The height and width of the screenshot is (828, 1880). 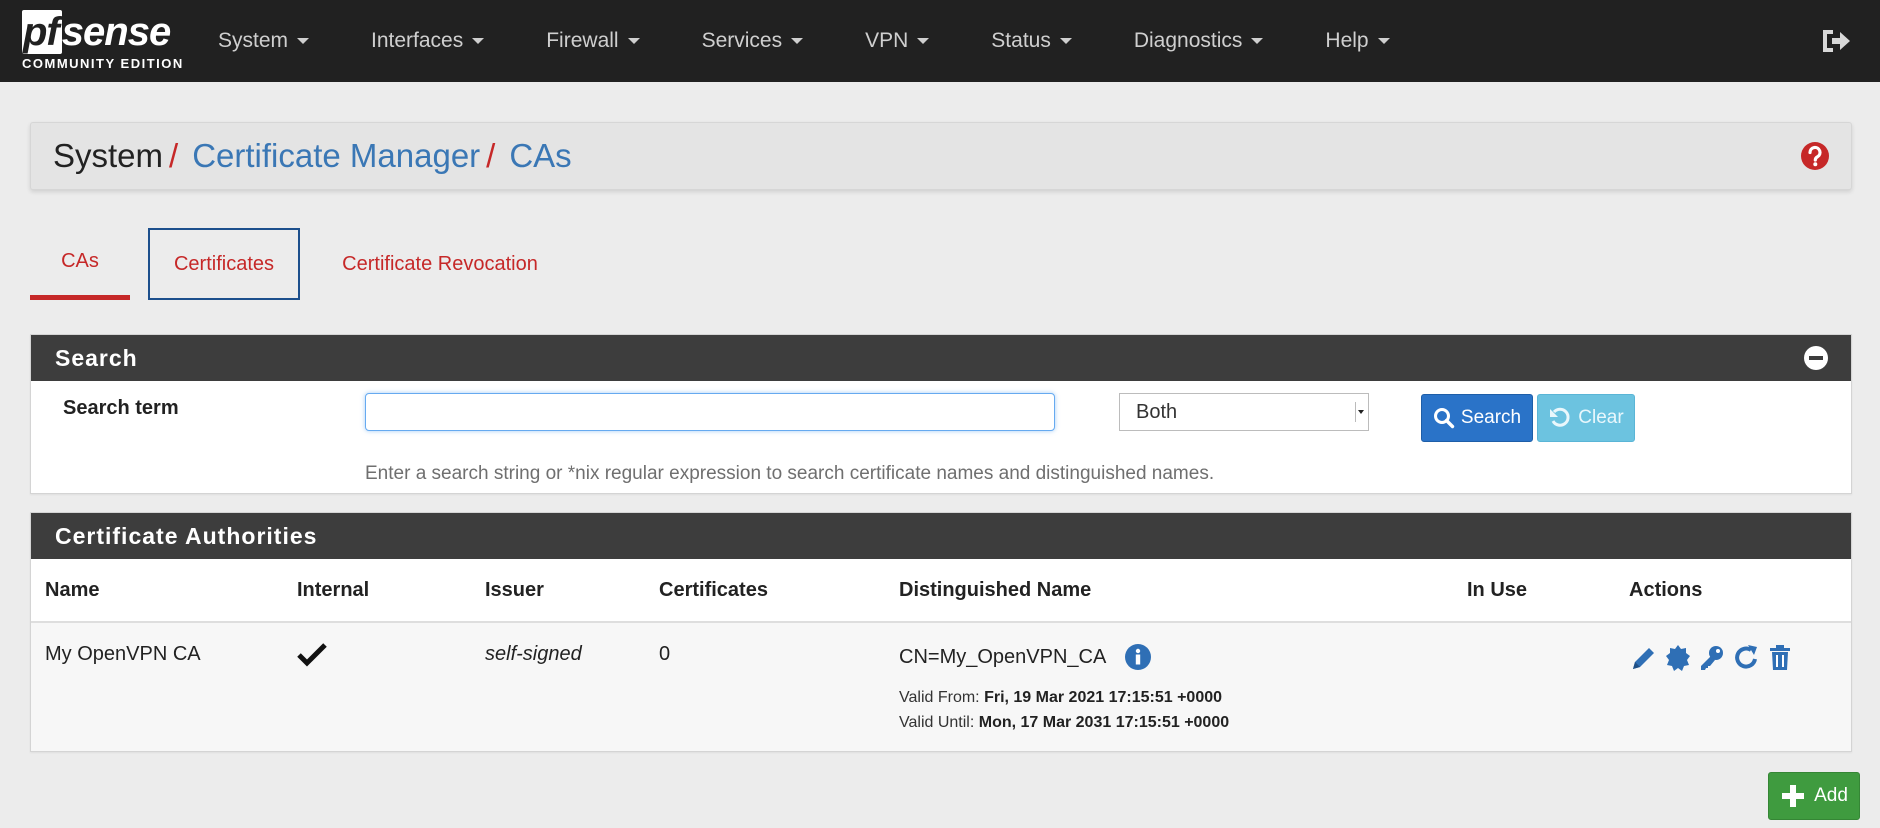 I want to click on breadcrumb: System / Certificate Manager / CAs, so click(x=312, y=156).